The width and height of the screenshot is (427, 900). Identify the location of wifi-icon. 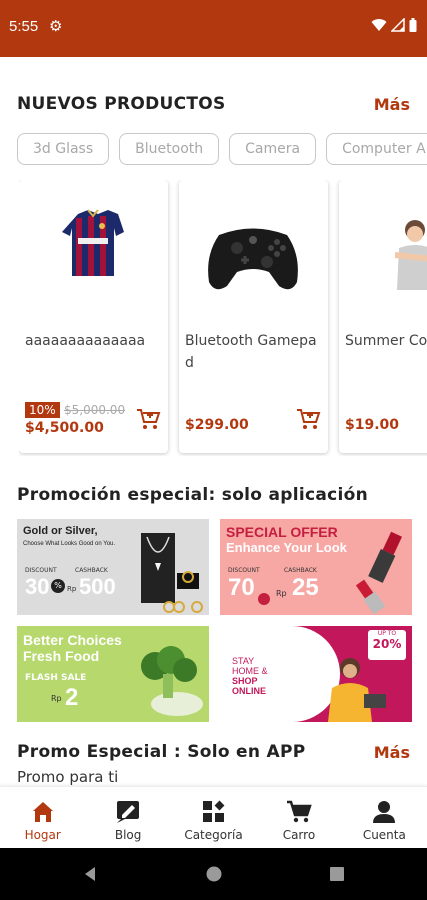
(379, 25).